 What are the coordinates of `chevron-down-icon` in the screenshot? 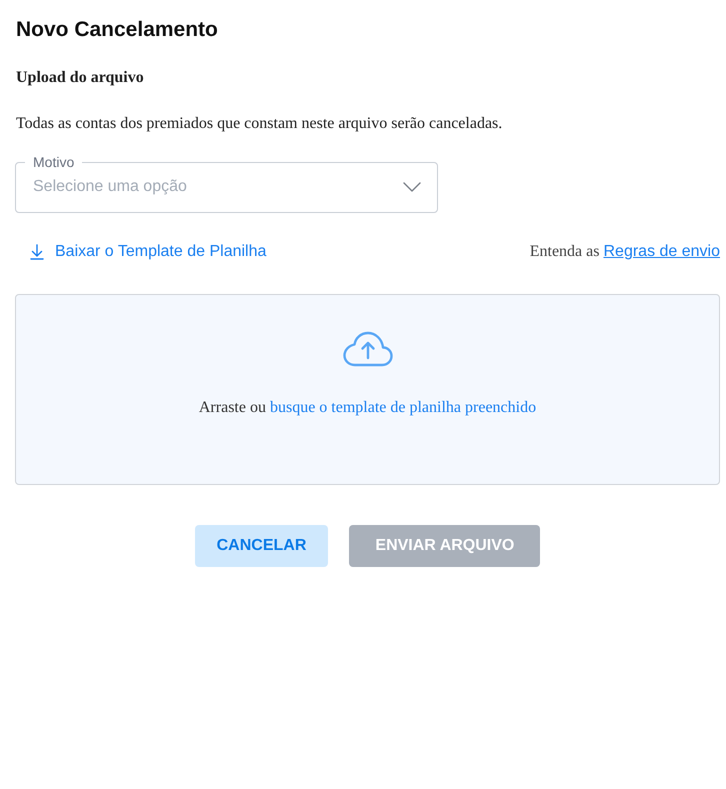 It's located at (412, 187).